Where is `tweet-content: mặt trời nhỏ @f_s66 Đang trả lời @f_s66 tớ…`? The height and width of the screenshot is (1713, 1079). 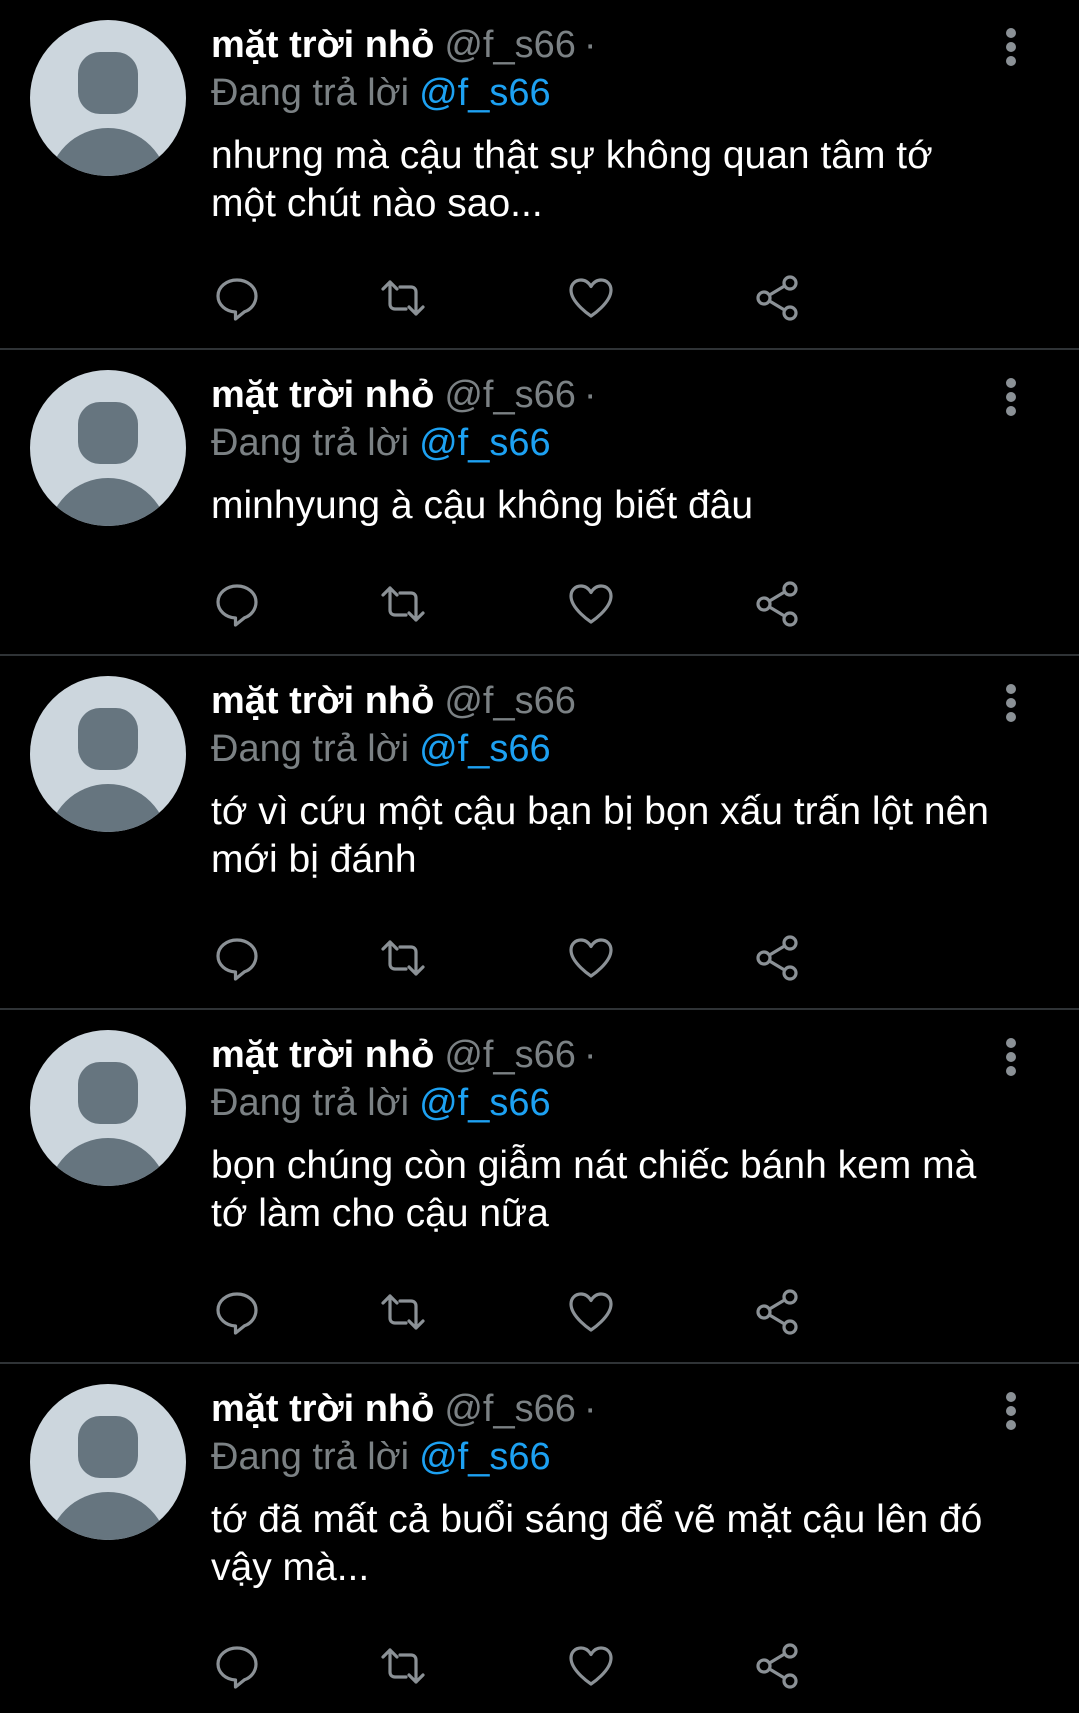
tweet-content: mặt trời nhỏ @f_s66 Đang trả lời @f_s66 tớ… is located at coordinates (605, 781).